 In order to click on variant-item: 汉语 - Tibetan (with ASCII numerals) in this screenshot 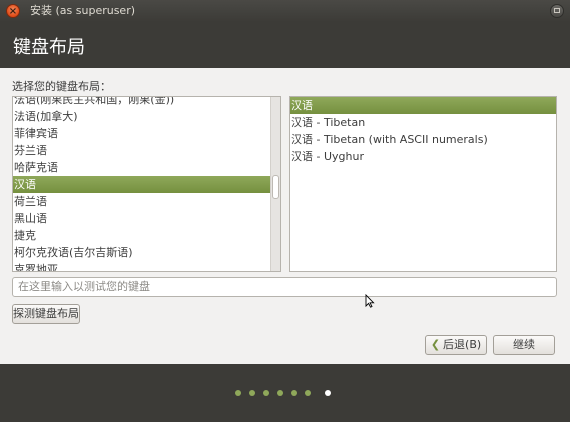, I will do `click(423, 139)`.